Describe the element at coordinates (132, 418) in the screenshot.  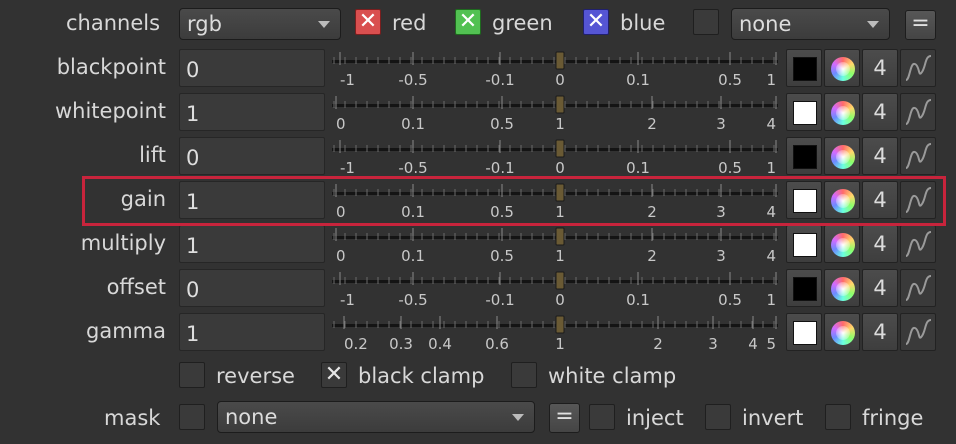
I see `mask-label: mask` at that location.